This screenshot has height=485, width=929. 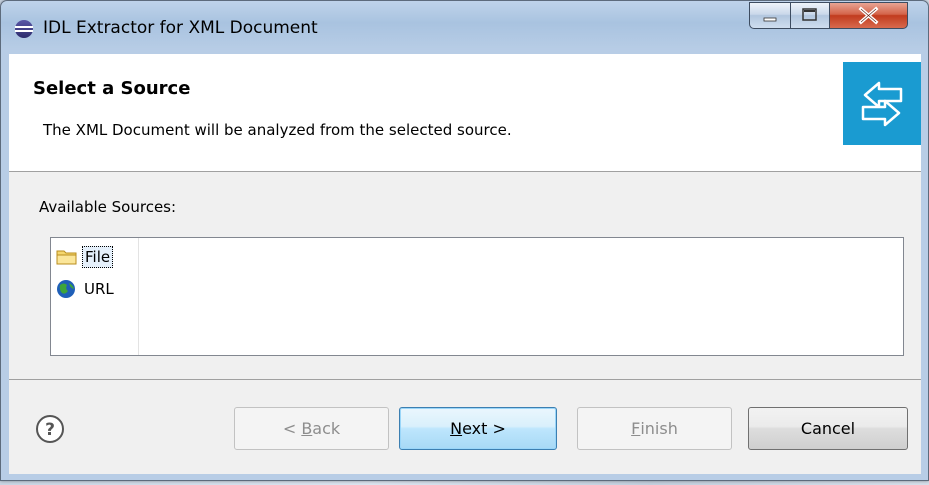 What do you see at coordinates (464, 28) in the screenshot?
I see `title-bar: IDL Extractor for XML Document` at bounding box center [464, 28].